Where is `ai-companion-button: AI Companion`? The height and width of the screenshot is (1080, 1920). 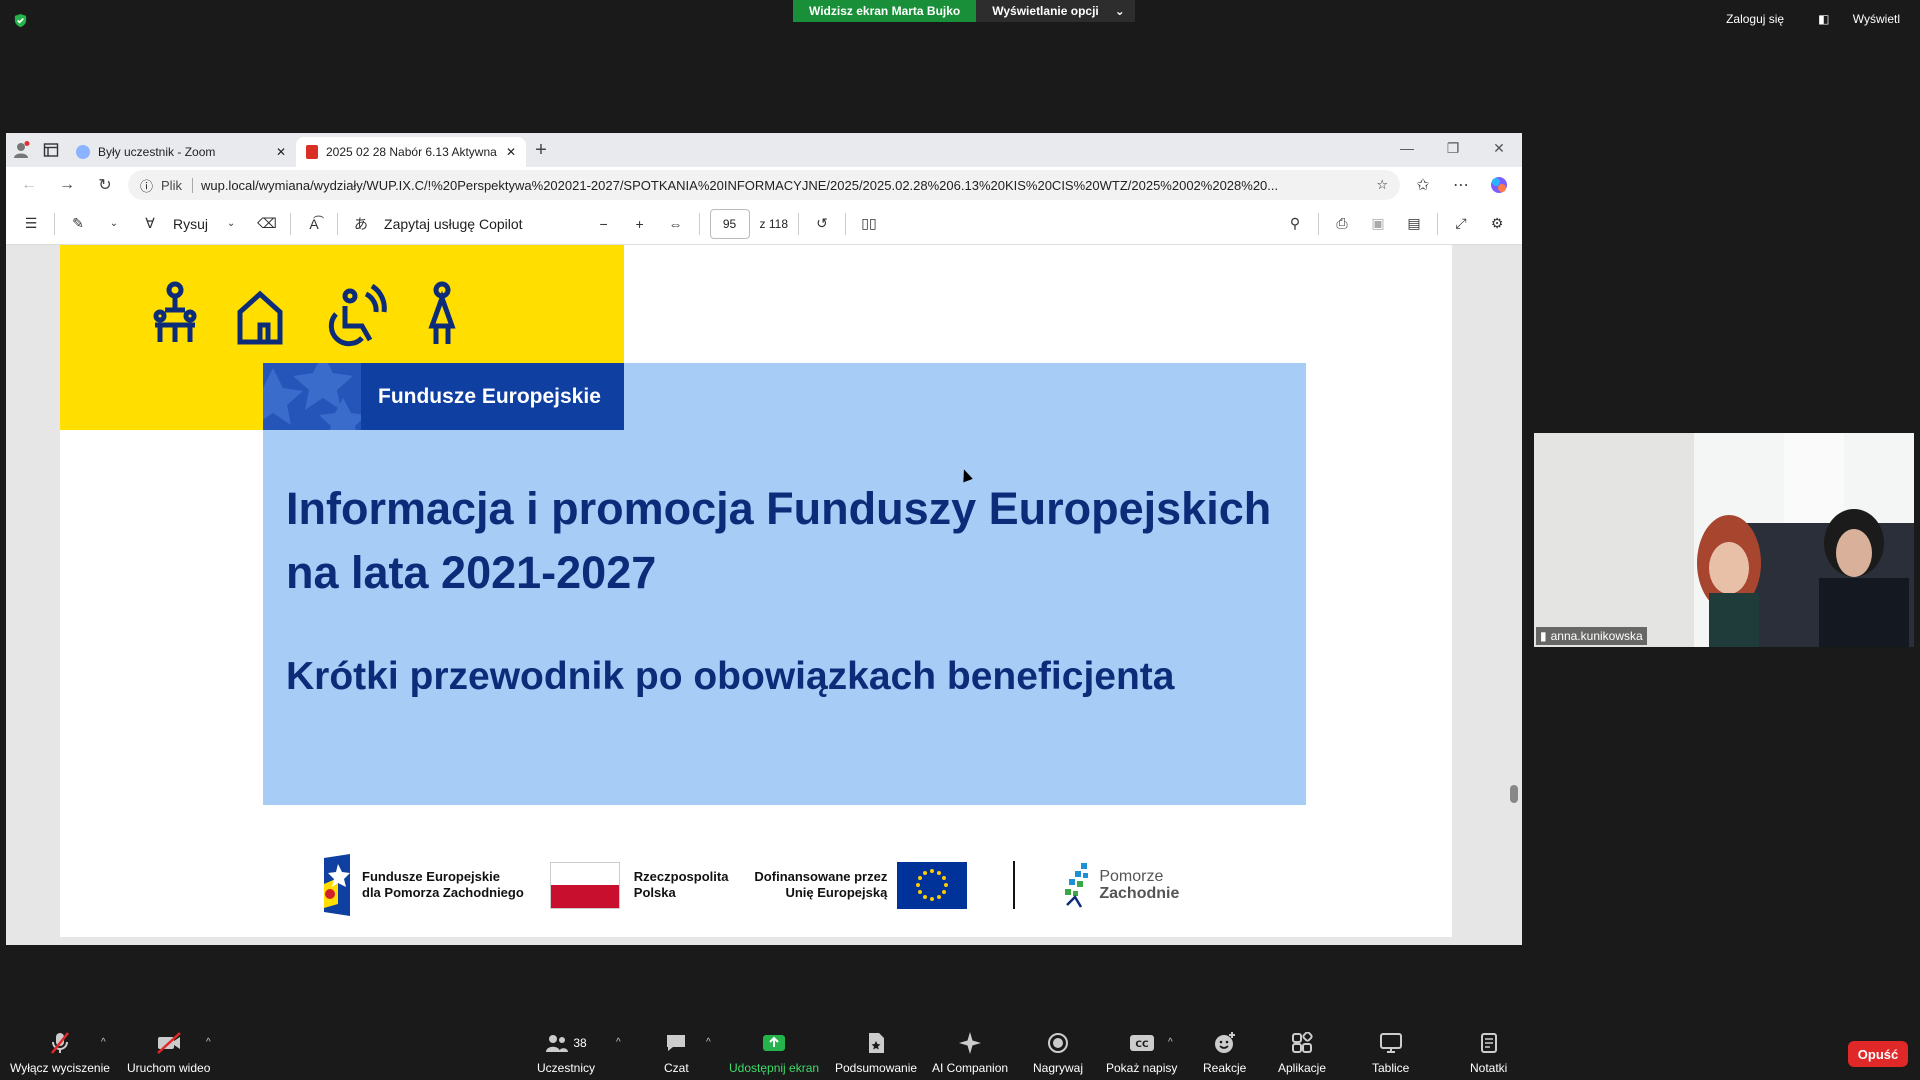
ai-companion-button: AI Companion is located at coordinates (970, 1053).